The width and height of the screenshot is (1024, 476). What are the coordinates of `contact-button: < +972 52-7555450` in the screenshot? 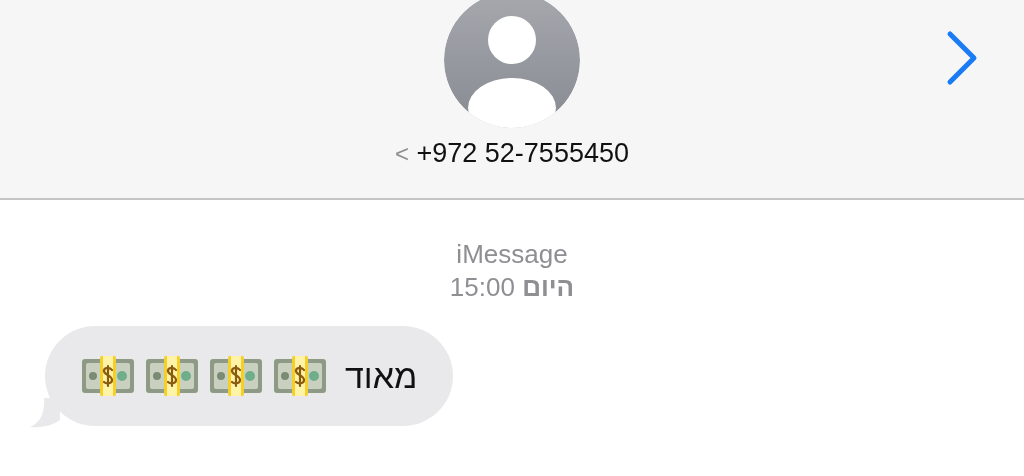 It's located at (512, 153).